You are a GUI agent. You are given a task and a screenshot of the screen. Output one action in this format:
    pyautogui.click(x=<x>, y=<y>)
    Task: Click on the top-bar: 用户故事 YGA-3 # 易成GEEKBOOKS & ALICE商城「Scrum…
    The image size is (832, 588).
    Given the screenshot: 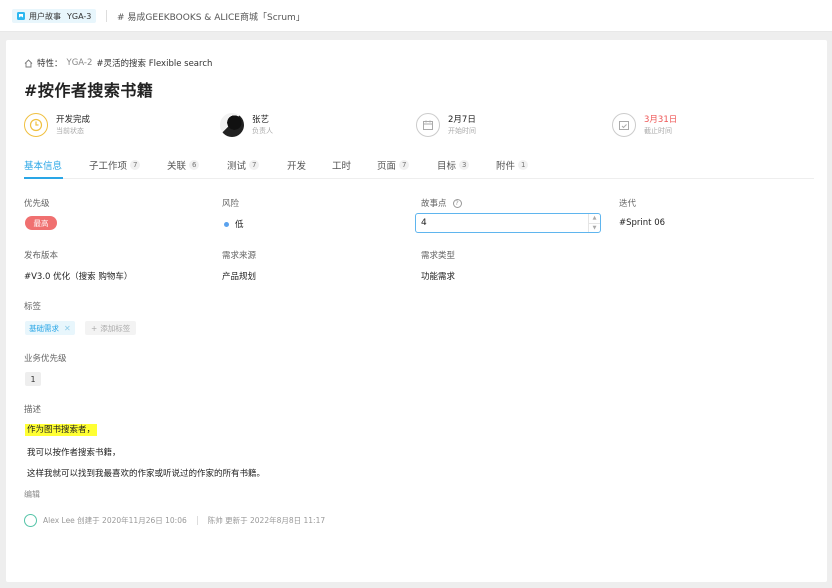 What is the action you would take?
    pyautogui.click(x=416, y=16)
    